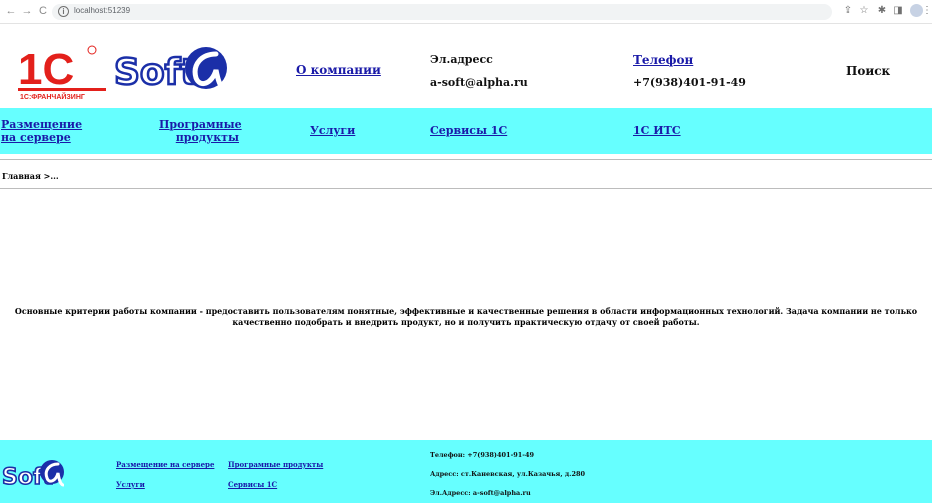 The width and height of the screenshot is (932, 503). What do you see at coordinates (927, 11) in the screenshot?
I see `more-icon: ⋮` at bounding box center [927, 11].